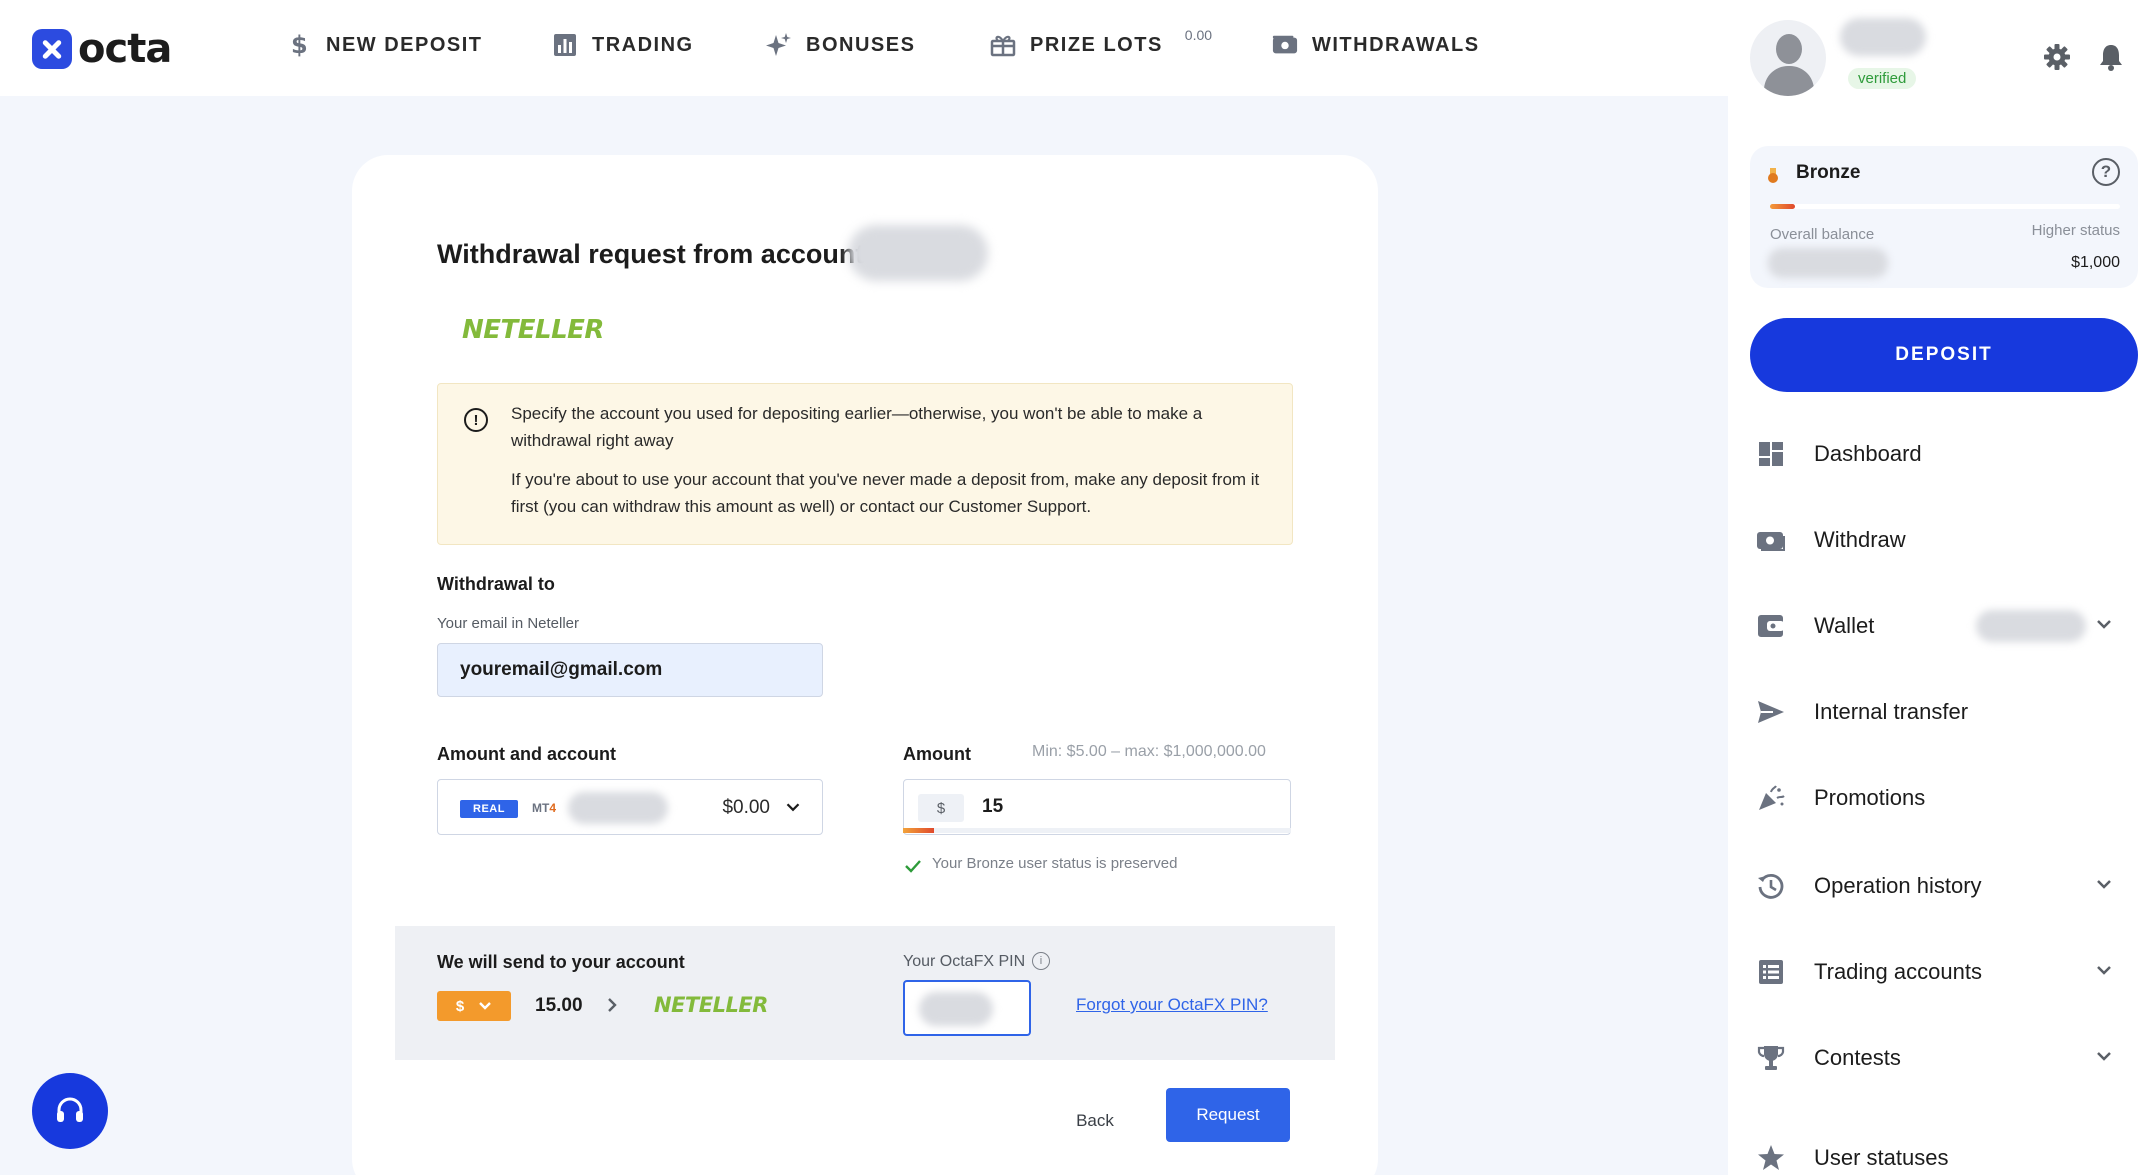 The image size is (2144, 1175). What do you see at coordinates (1789, 49) in the screenshot?
I see `avatar-head-shape` at bounding box center [1789, 49].